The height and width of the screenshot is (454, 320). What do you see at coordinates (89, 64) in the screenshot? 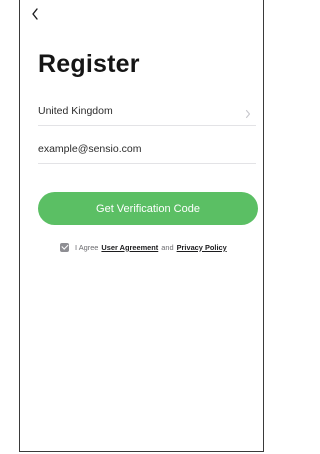
I see `page-title: Register` at bounding box center [89, 64].